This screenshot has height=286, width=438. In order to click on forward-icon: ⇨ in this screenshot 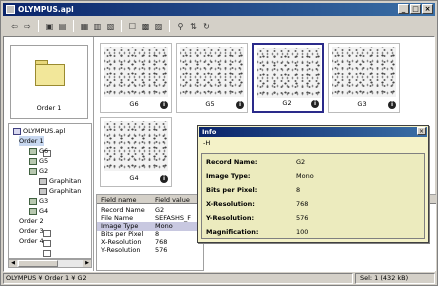, I will do `click(27, 26)`.